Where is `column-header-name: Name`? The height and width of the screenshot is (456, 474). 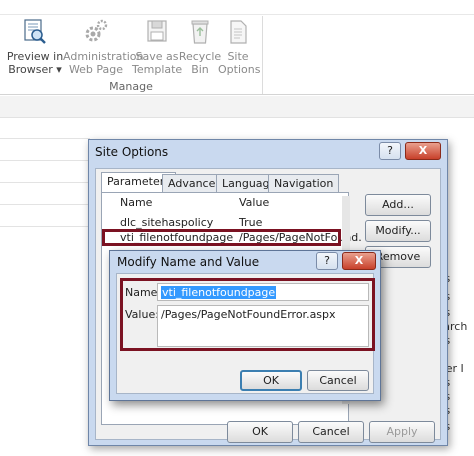 column-header-name: Name is located at coordinates (136, 202).